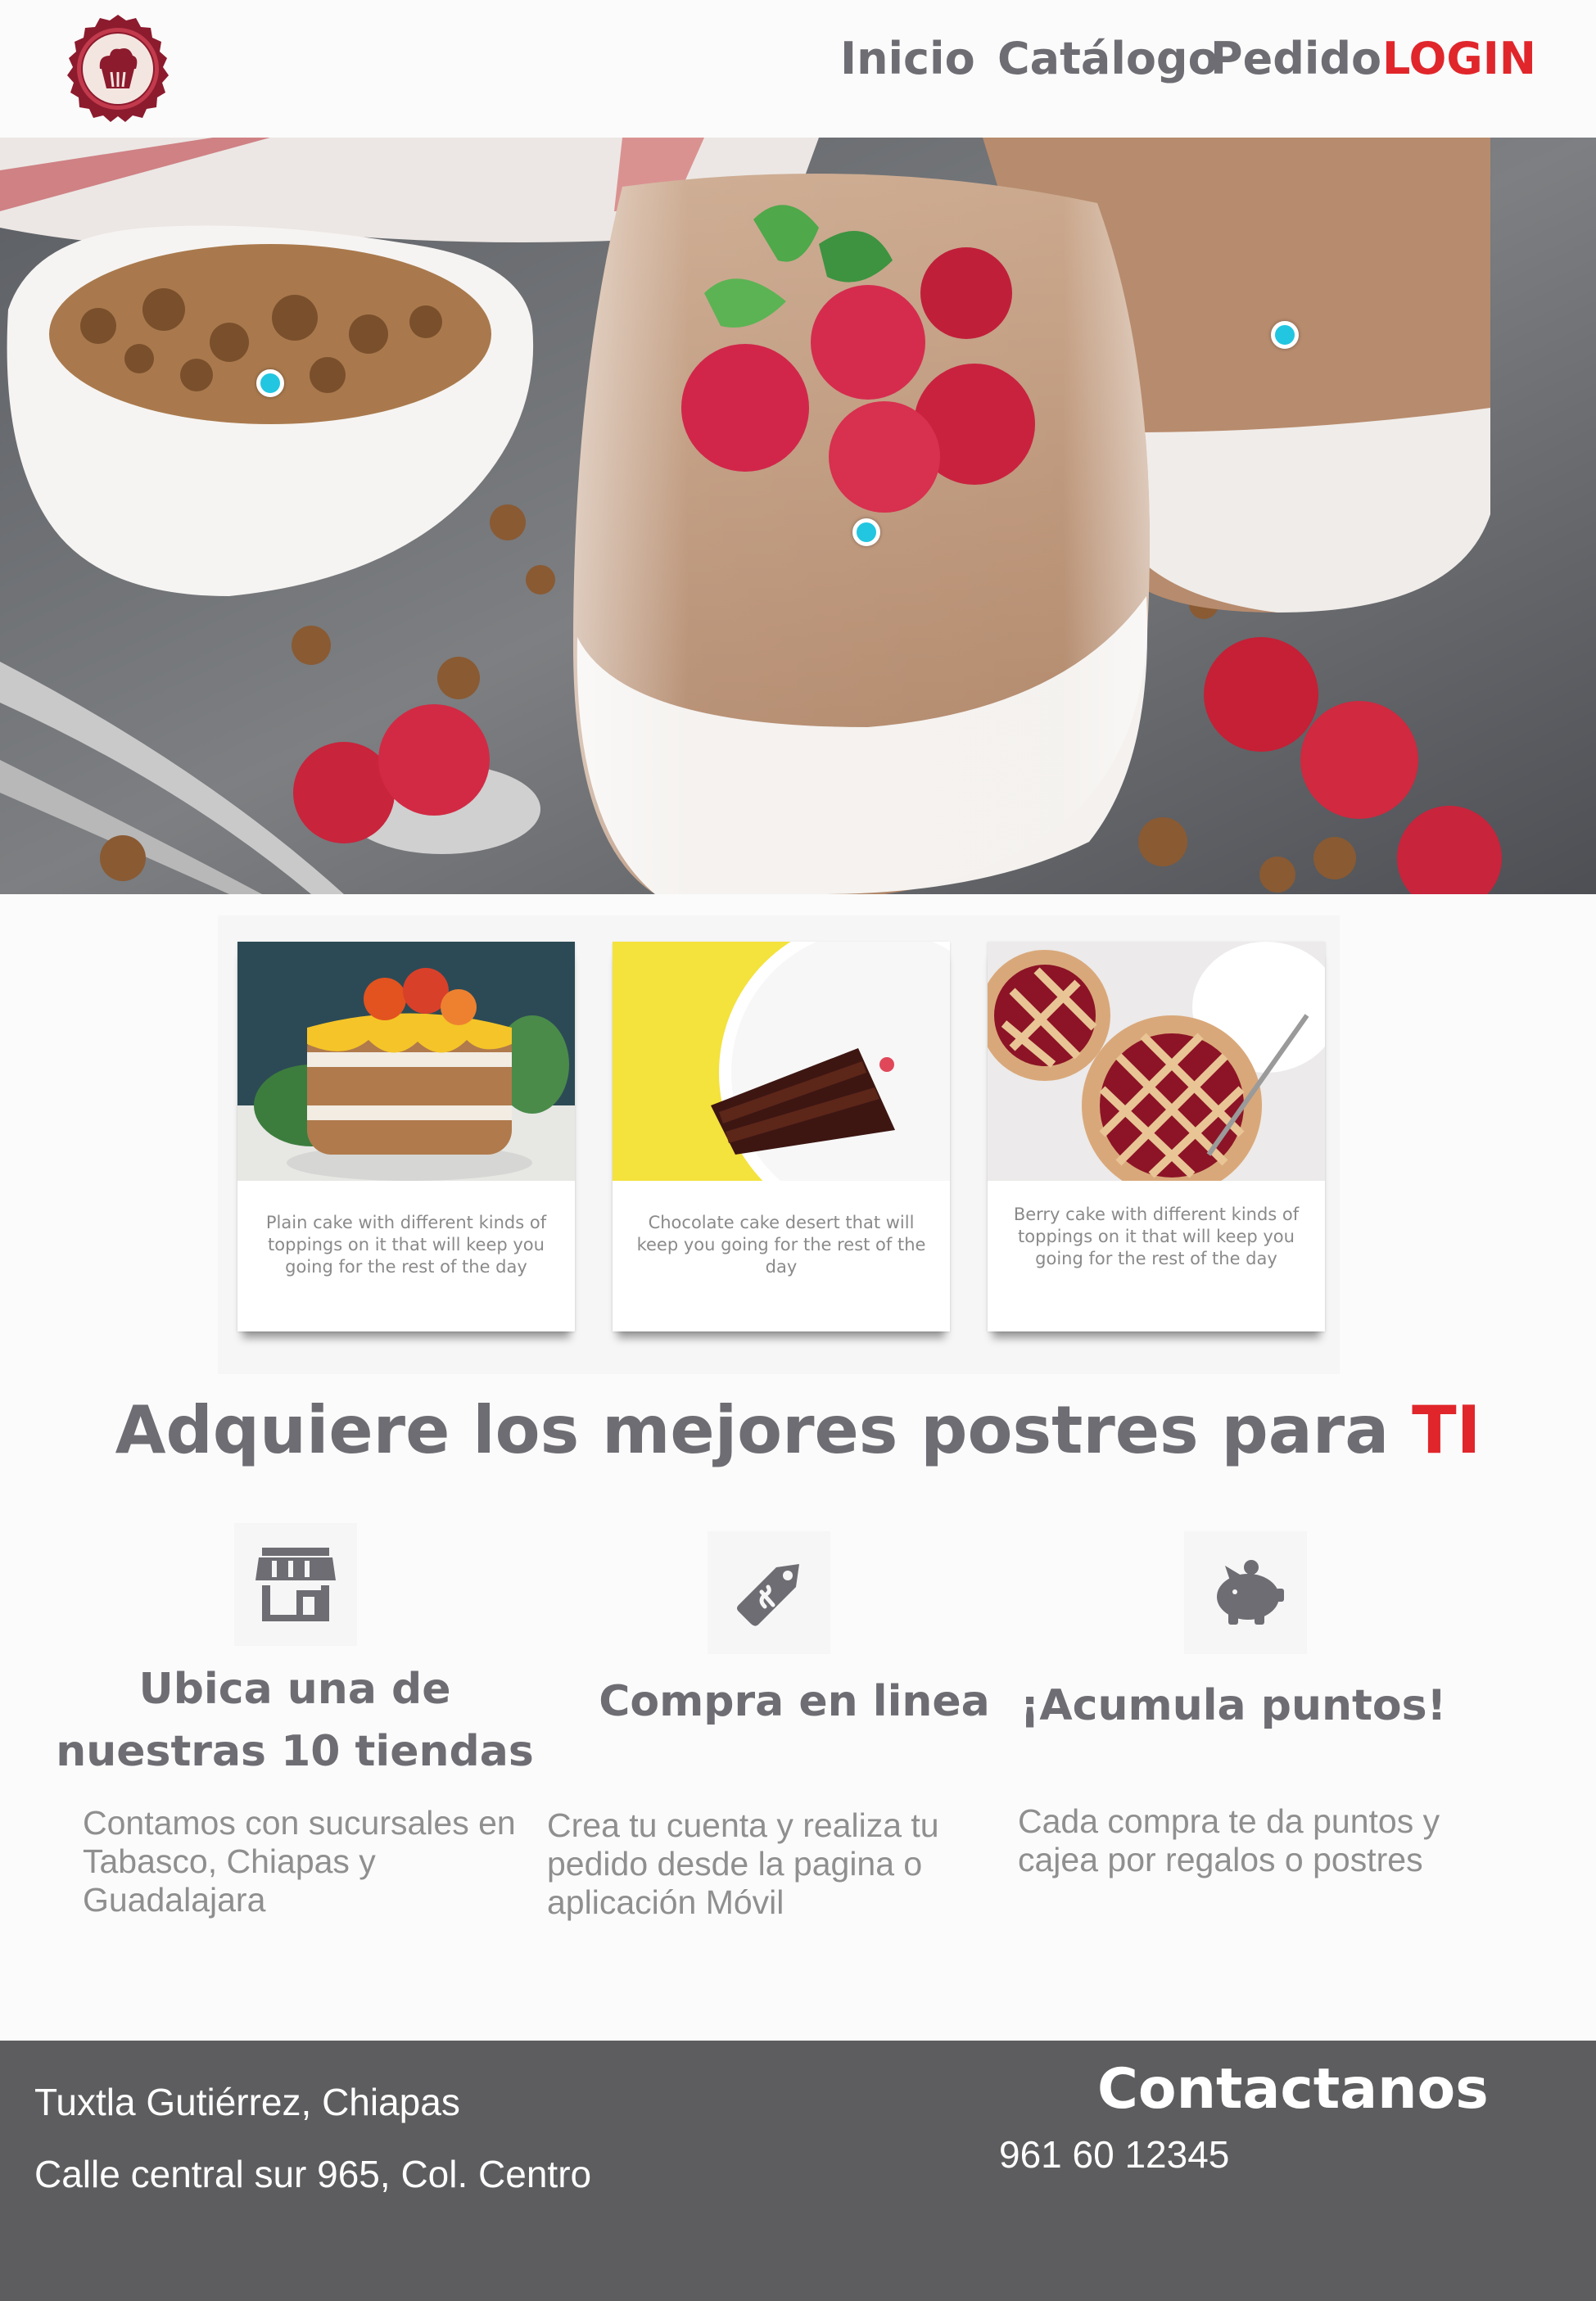  Describe the element at coordinates (1250, 1592) in the screenshot. I see `piggy-bank-icon` at that location.